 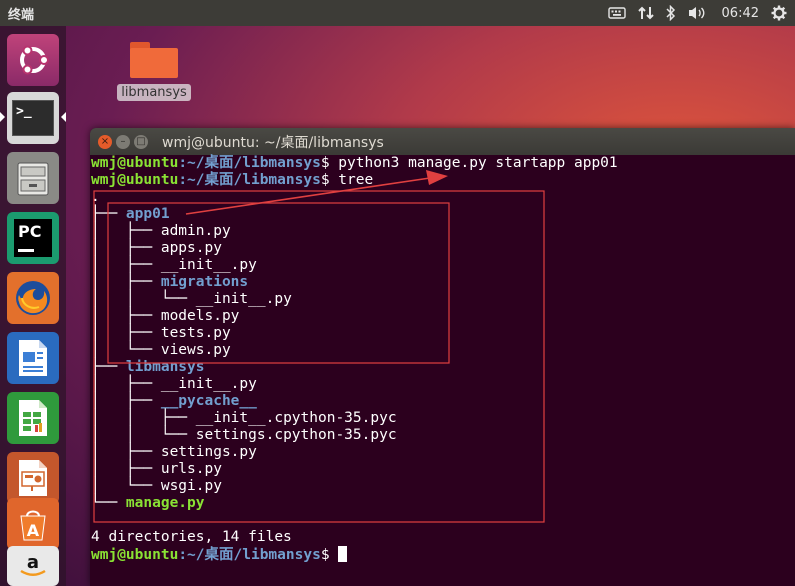 I want to click on desktop-folder-libmansys: libmansys, so click(x=154, y=70).